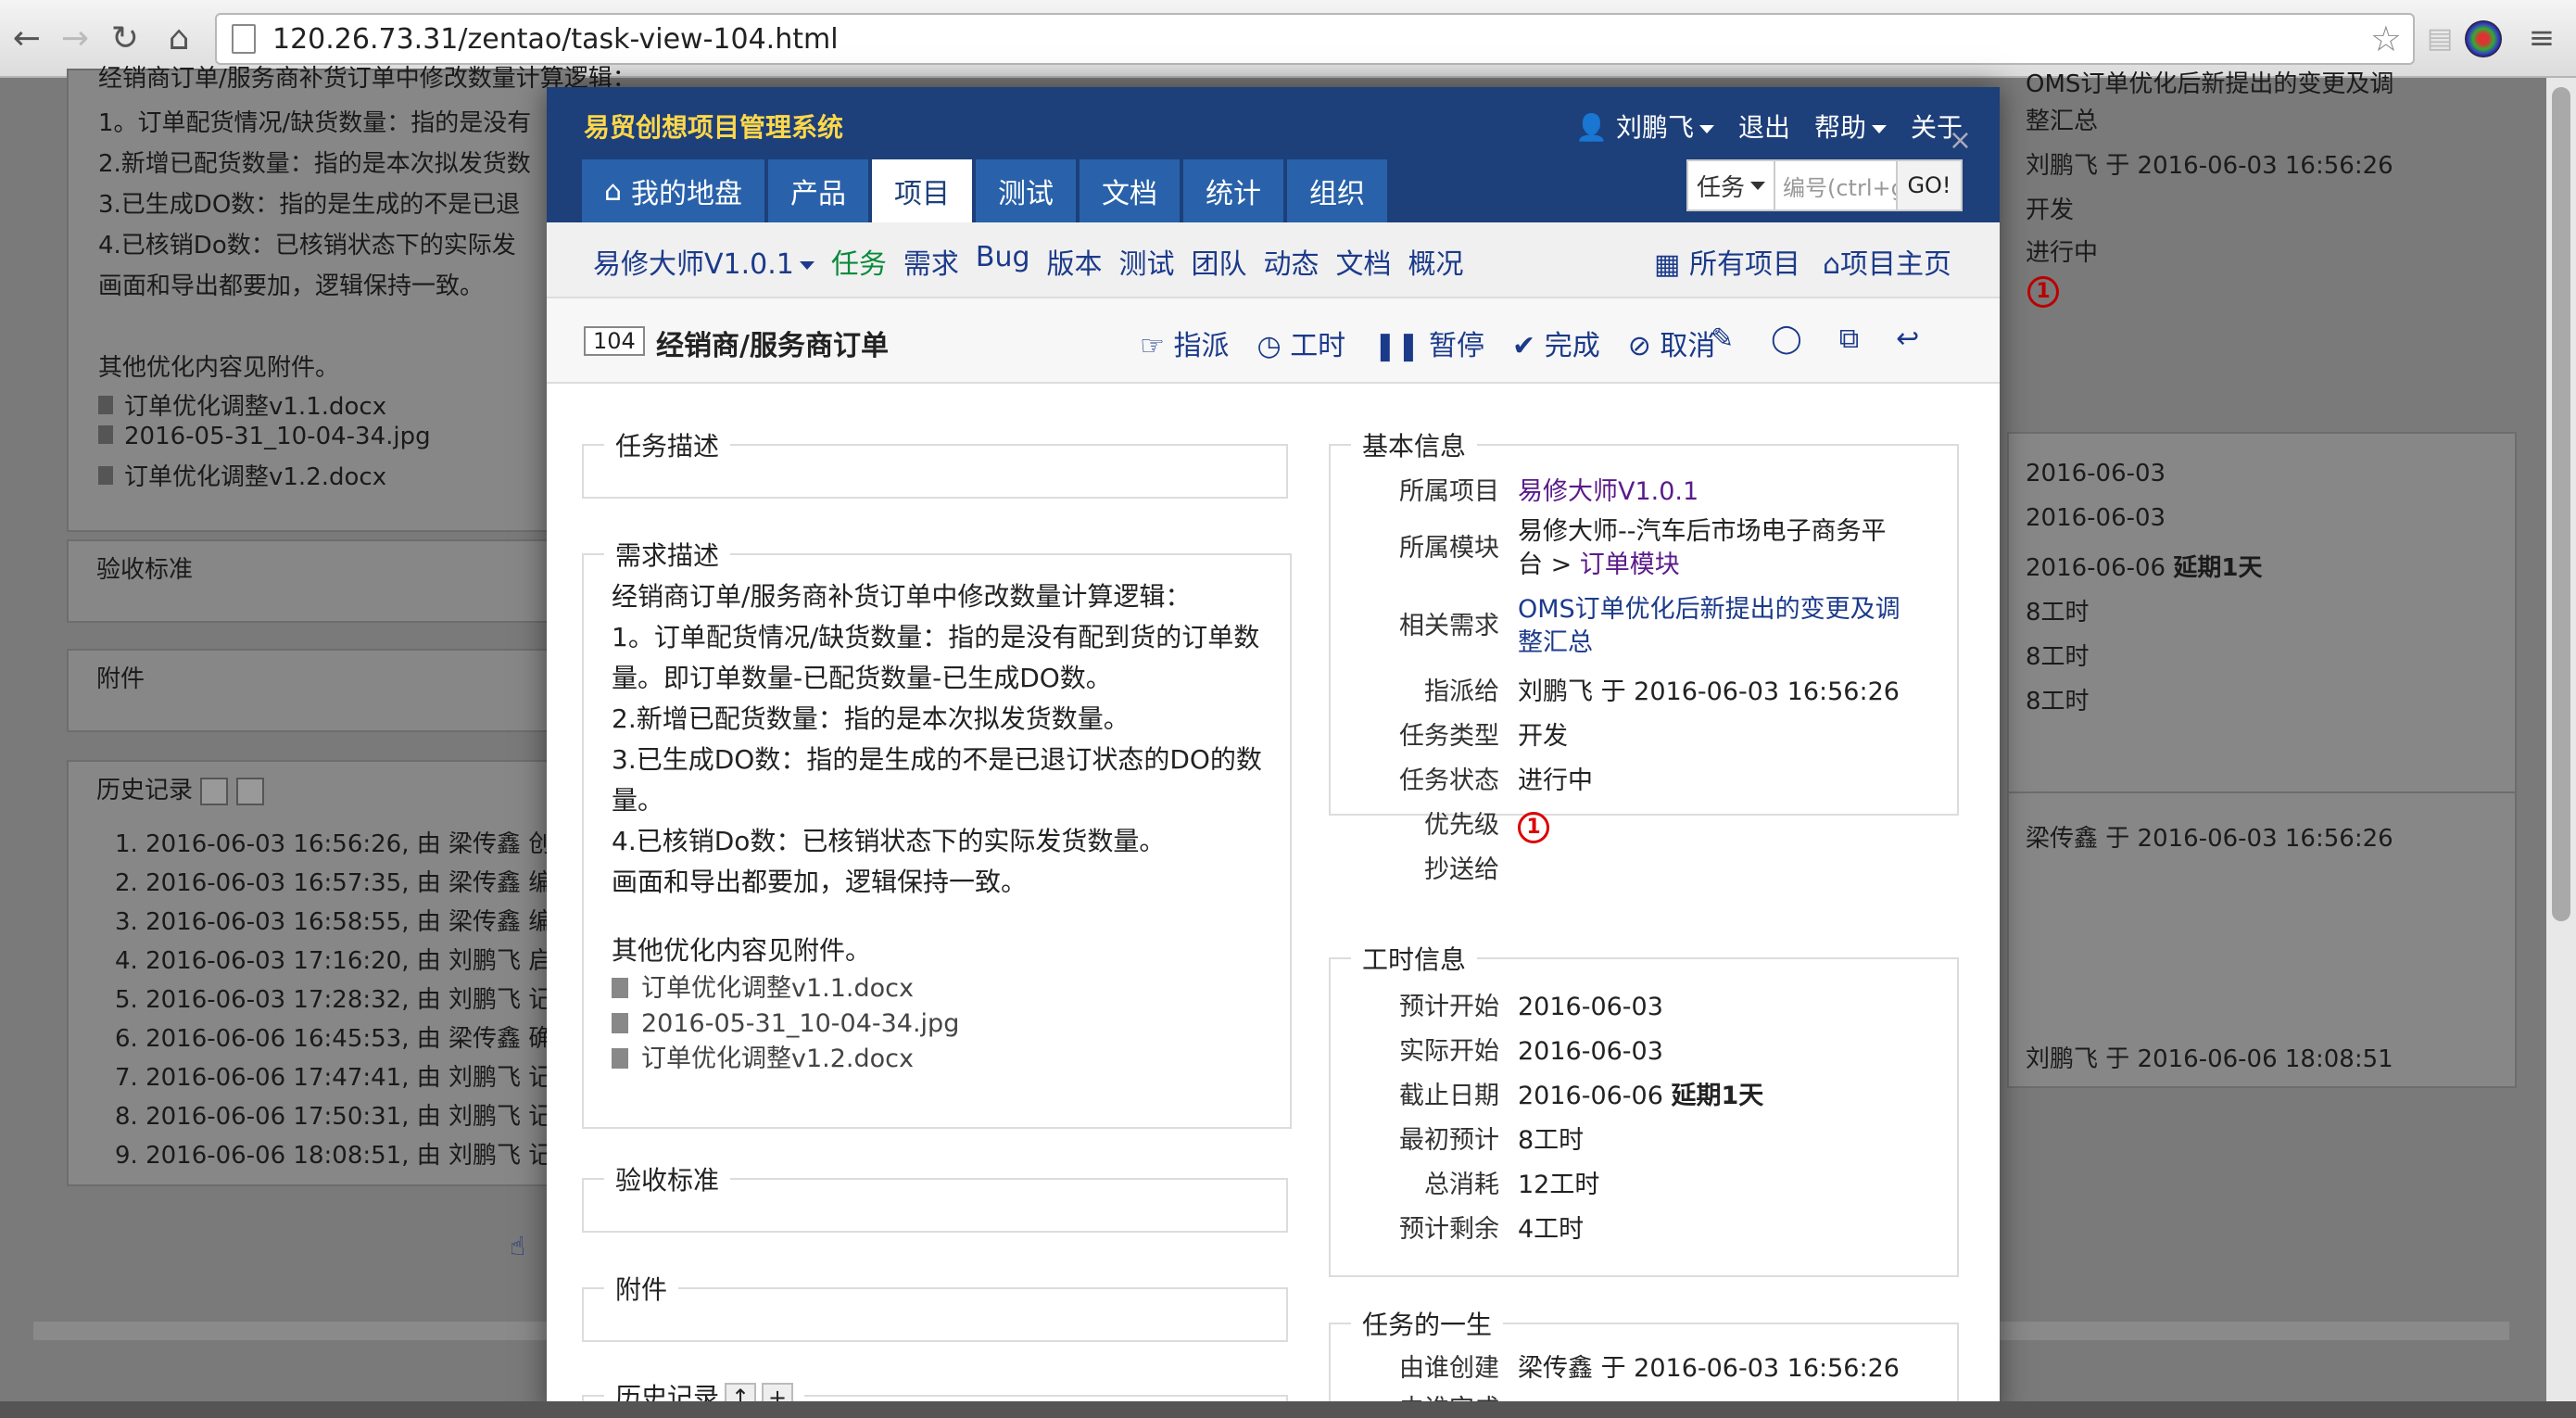  I want to click on bg-desc-line: 1。订单配货情况/缺货数量：指的是没有, so click(315, 123).